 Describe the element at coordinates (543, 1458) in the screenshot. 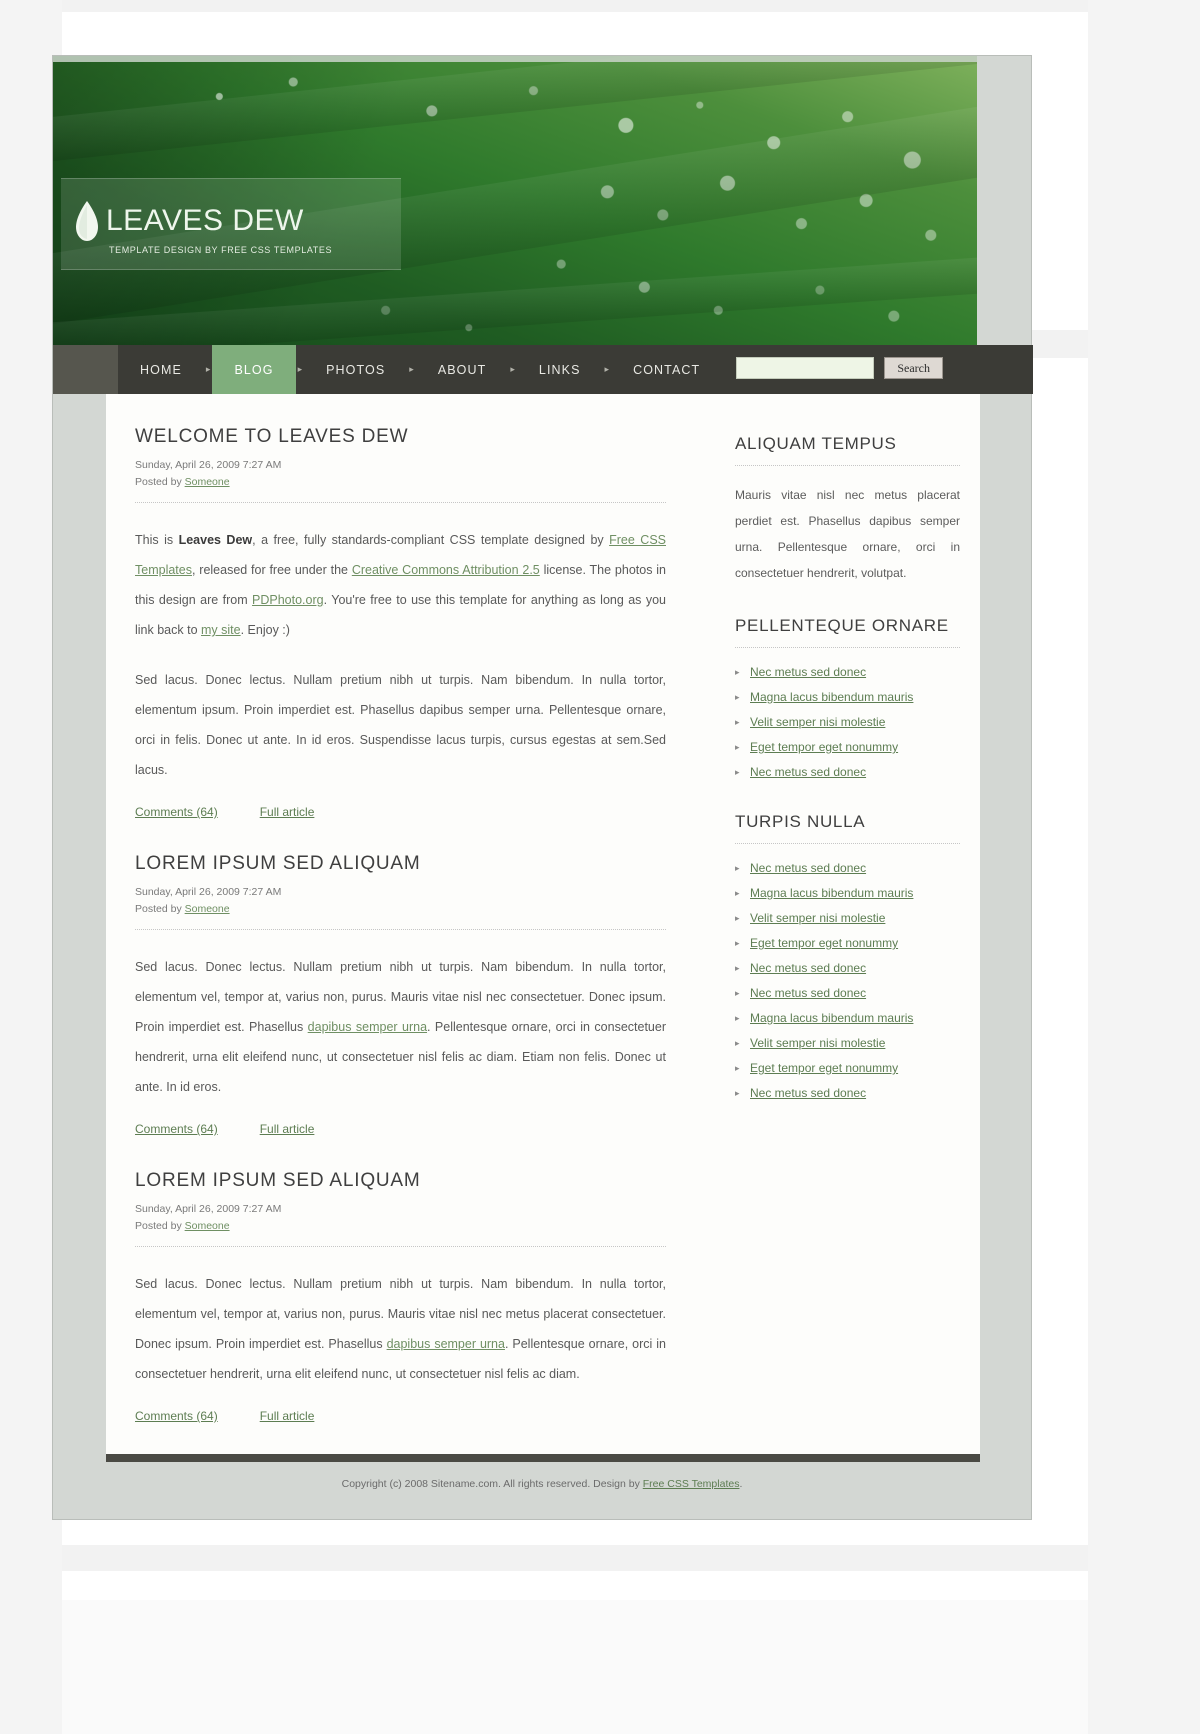

I see `footer-bar` at that location.